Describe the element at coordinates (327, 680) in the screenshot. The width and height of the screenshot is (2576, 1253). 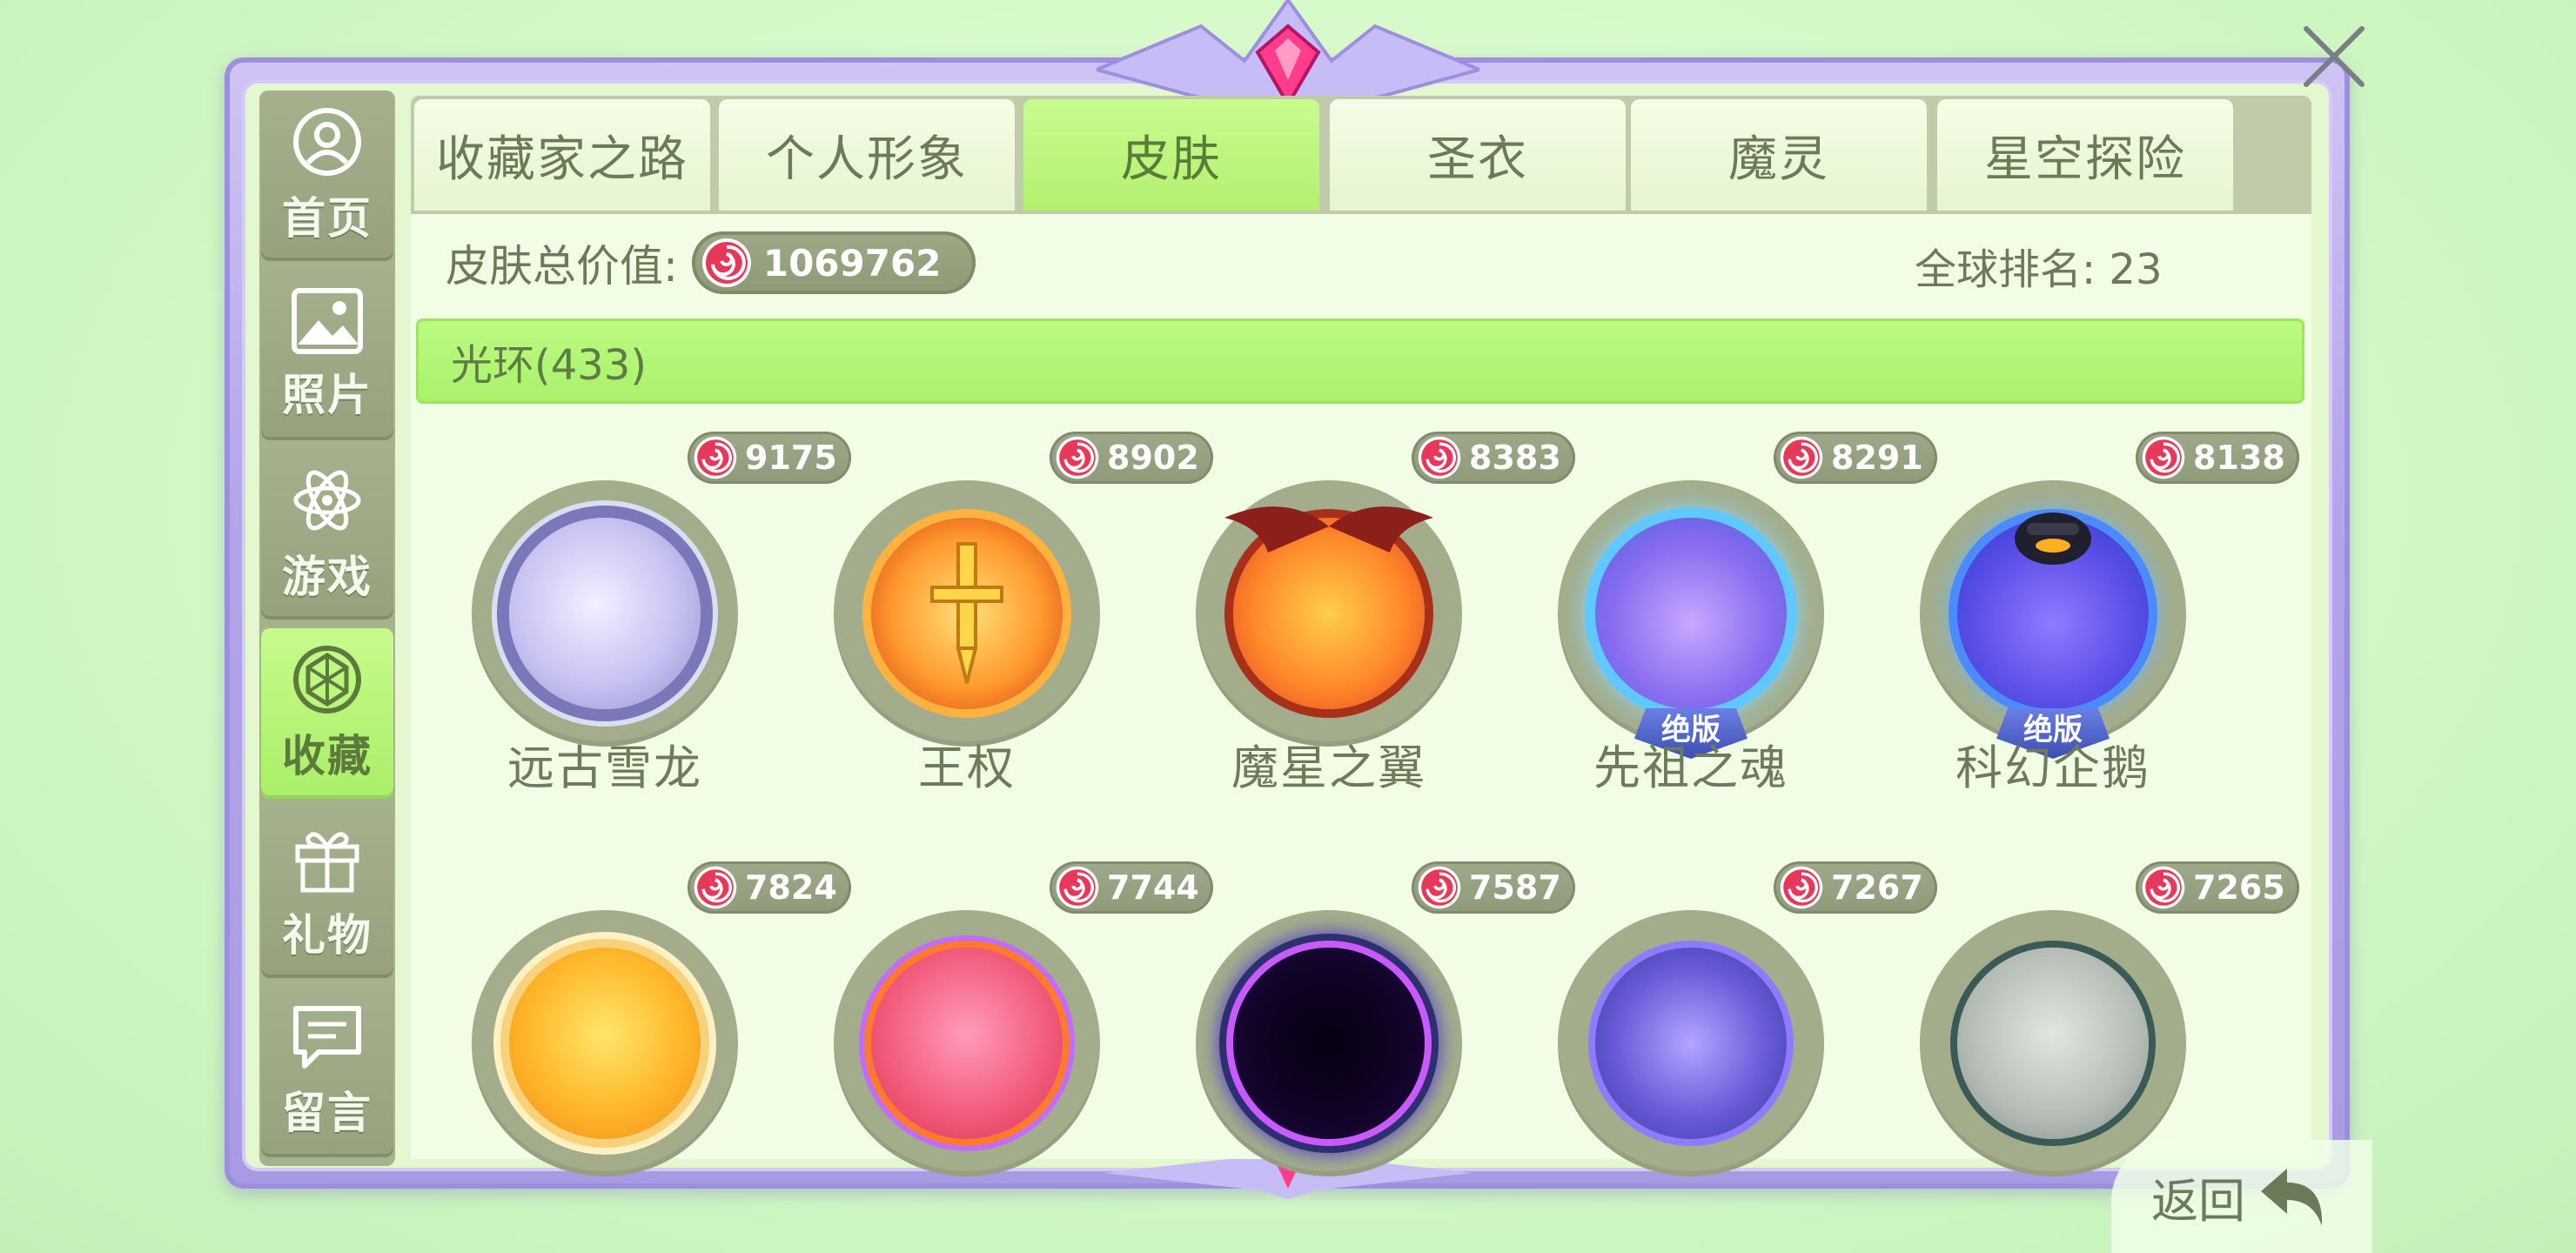
I see `collection-icon` at that location.